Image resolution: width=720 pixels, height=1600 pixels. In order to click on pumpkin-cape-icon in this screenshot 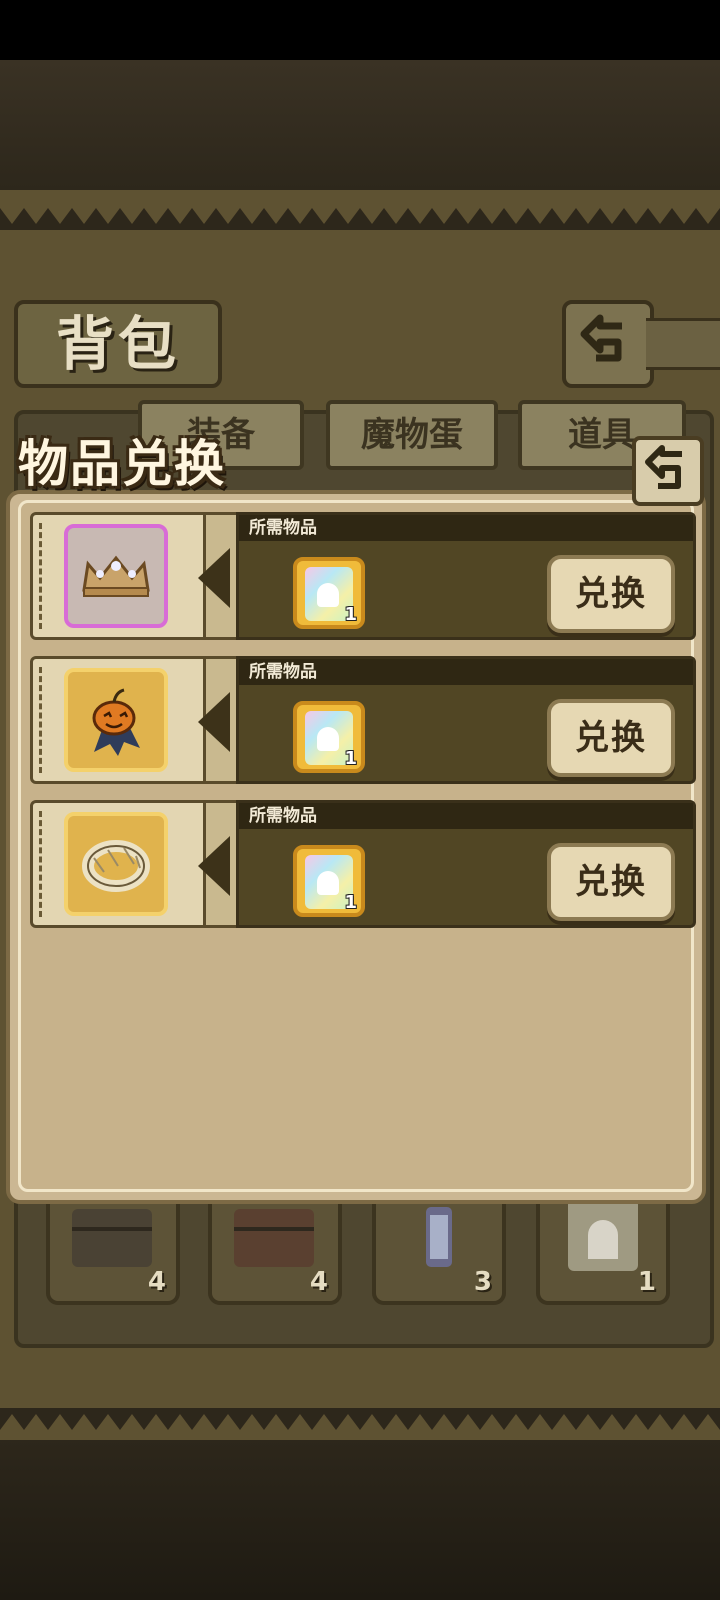, I will do `click(116, 722)`.